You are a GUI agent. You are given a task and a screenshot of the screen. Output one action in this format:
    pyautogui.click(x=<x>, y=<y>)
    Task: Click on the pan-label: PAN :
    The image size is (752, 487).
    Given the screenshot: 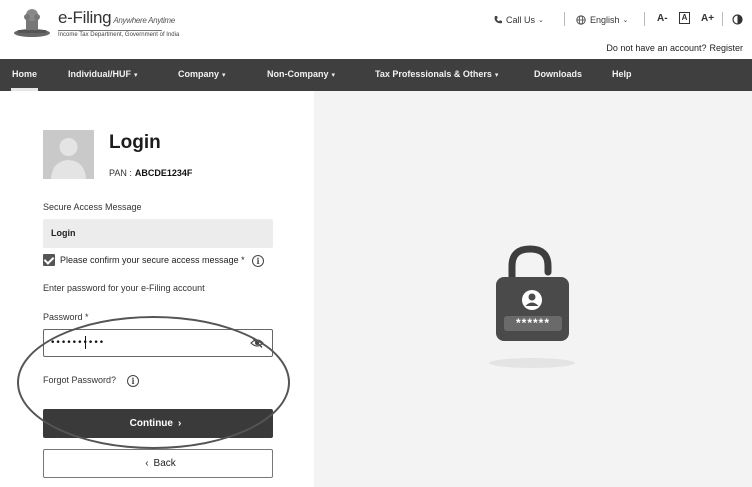 What is the action you would take?
    pyautogui.click(x=120, y=173)
    